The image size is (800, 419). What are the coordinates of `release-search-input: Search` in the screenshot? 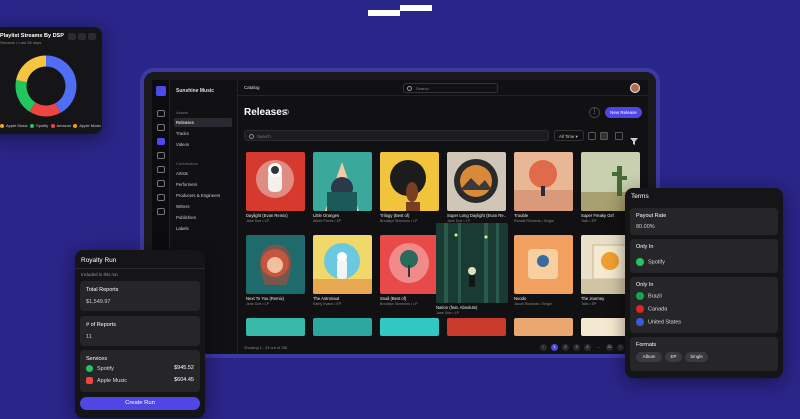 It's located at (396, 135).